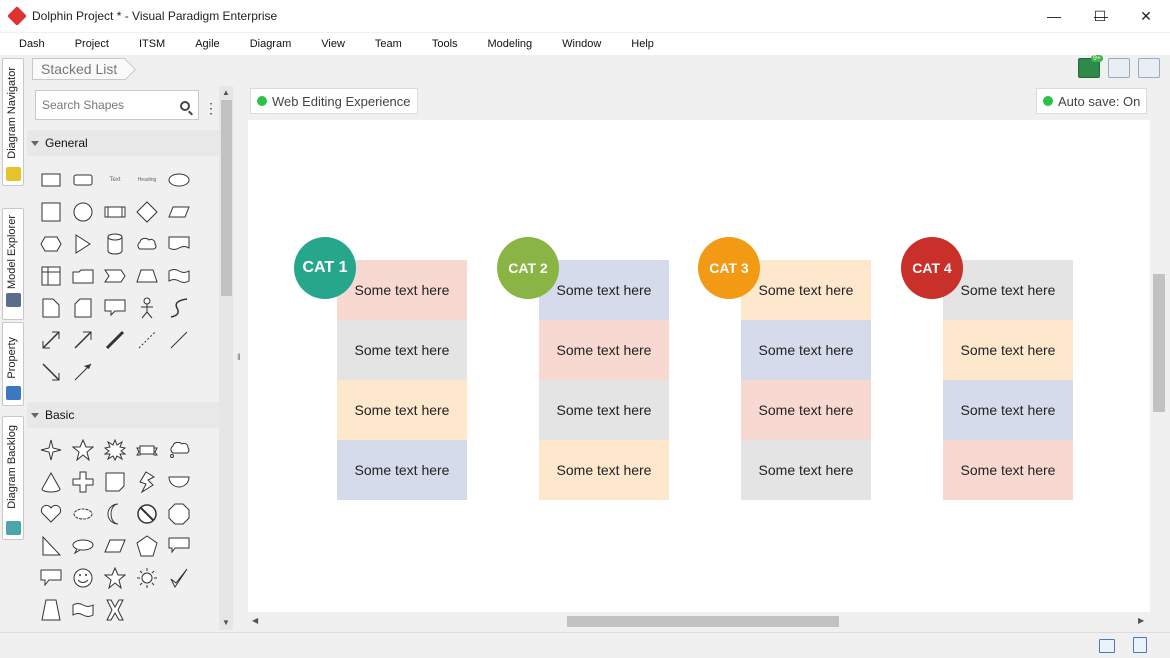 The image size is (1170, 658). What do you see at coordinates (115, 276) in the screenshot?
I see `step-shape-icon` at bounding box center [115, 276].